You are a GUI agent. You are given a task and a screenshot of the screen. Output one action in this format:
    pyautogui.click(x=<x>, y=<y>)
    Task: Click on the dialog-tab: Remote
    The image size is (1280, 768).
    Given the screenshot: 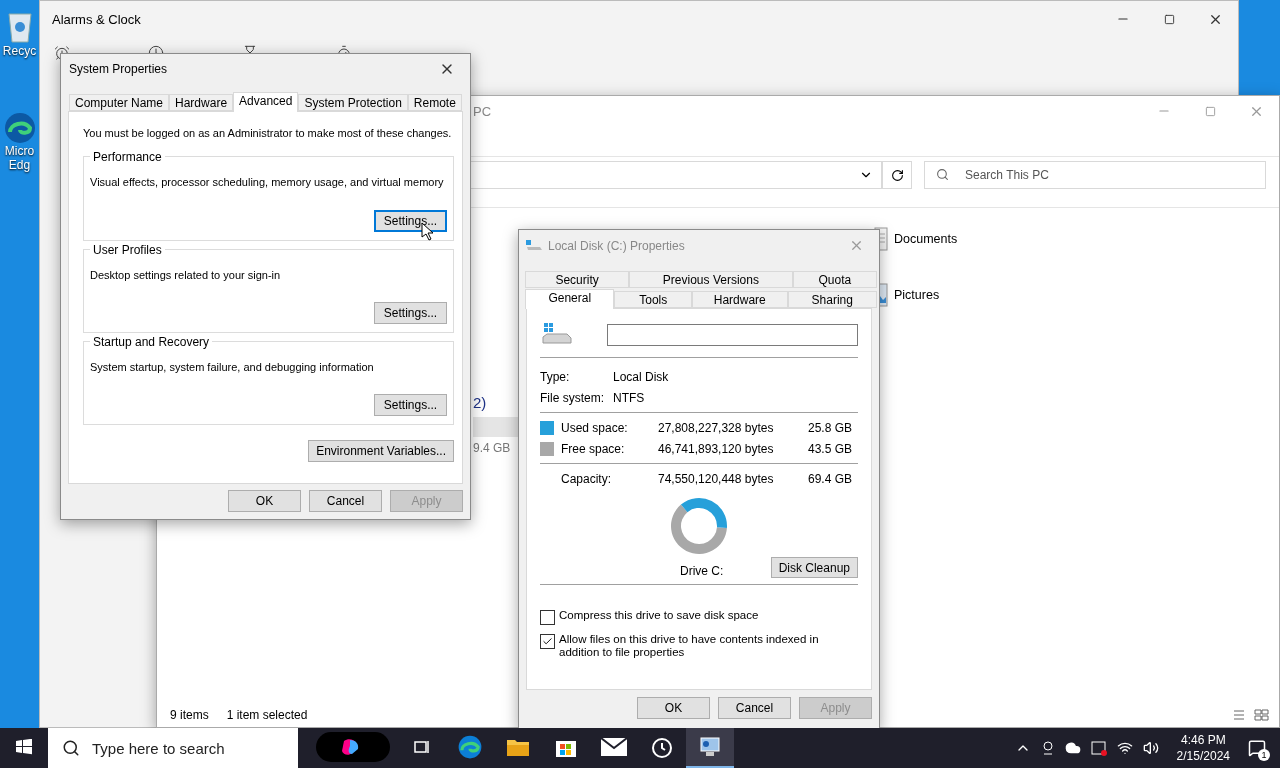 What is the action you would take?
    pyautogui.click(x=434, y=102)
    